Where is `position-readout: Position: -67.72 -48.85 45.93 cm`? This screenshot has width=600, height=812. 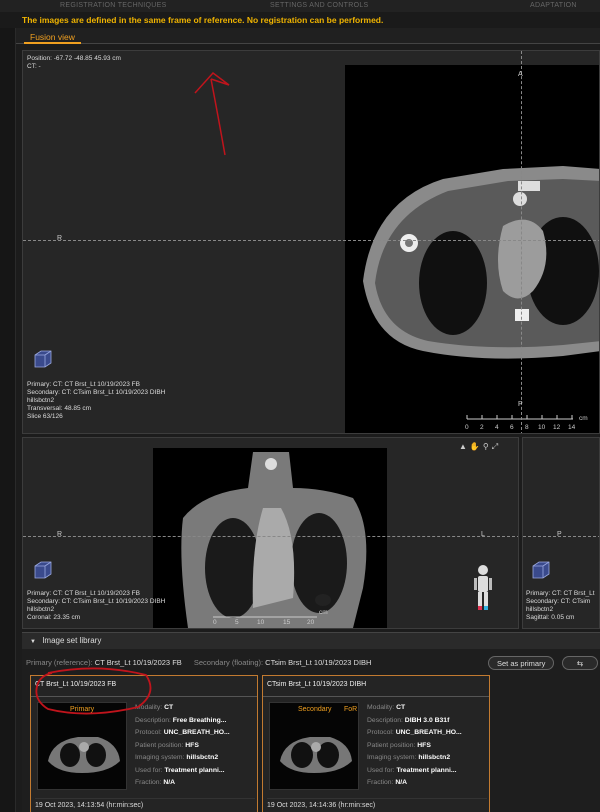 position-readout: Position: -67.72 -48.85 45.93 cm is located at coordinates (74, 58).